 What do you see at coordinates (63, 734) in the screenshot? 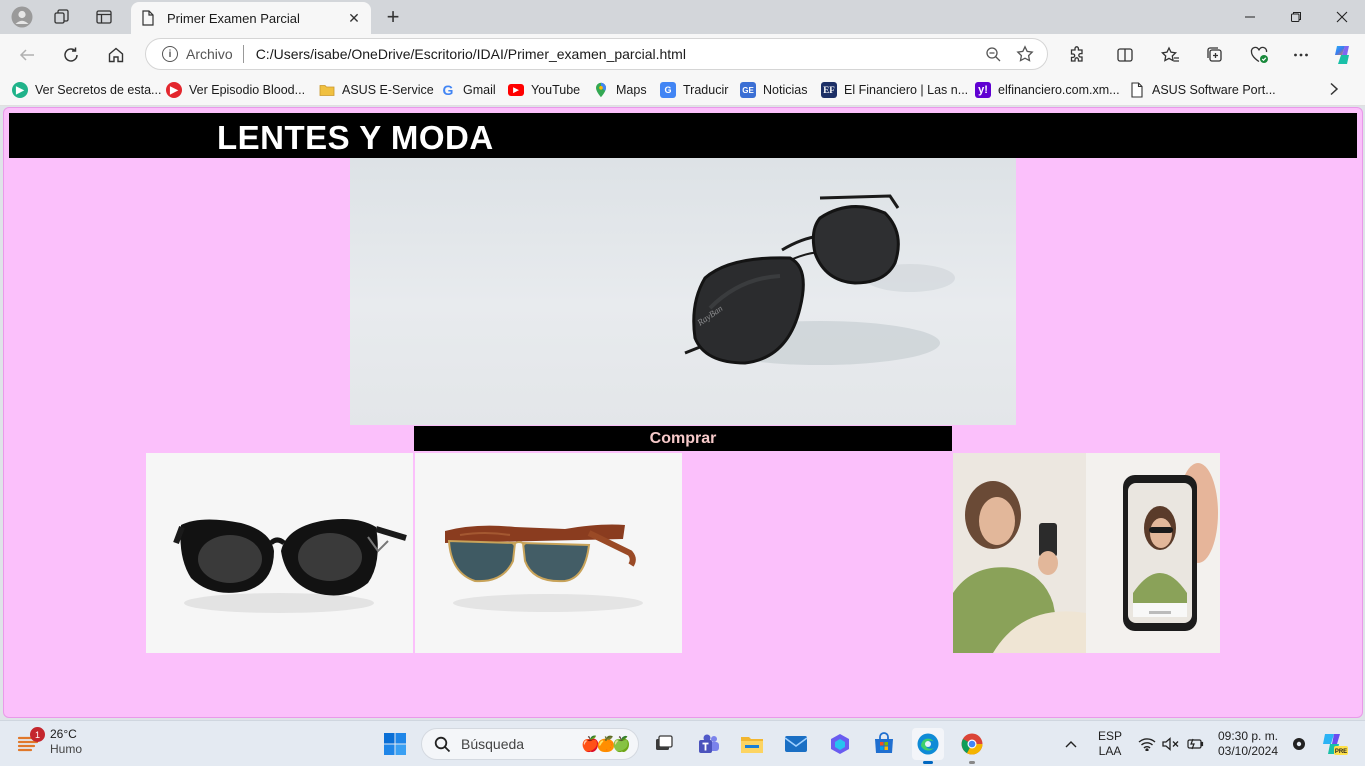
I see `weather-temperature: 26°C` at bounding box center [63, 734].